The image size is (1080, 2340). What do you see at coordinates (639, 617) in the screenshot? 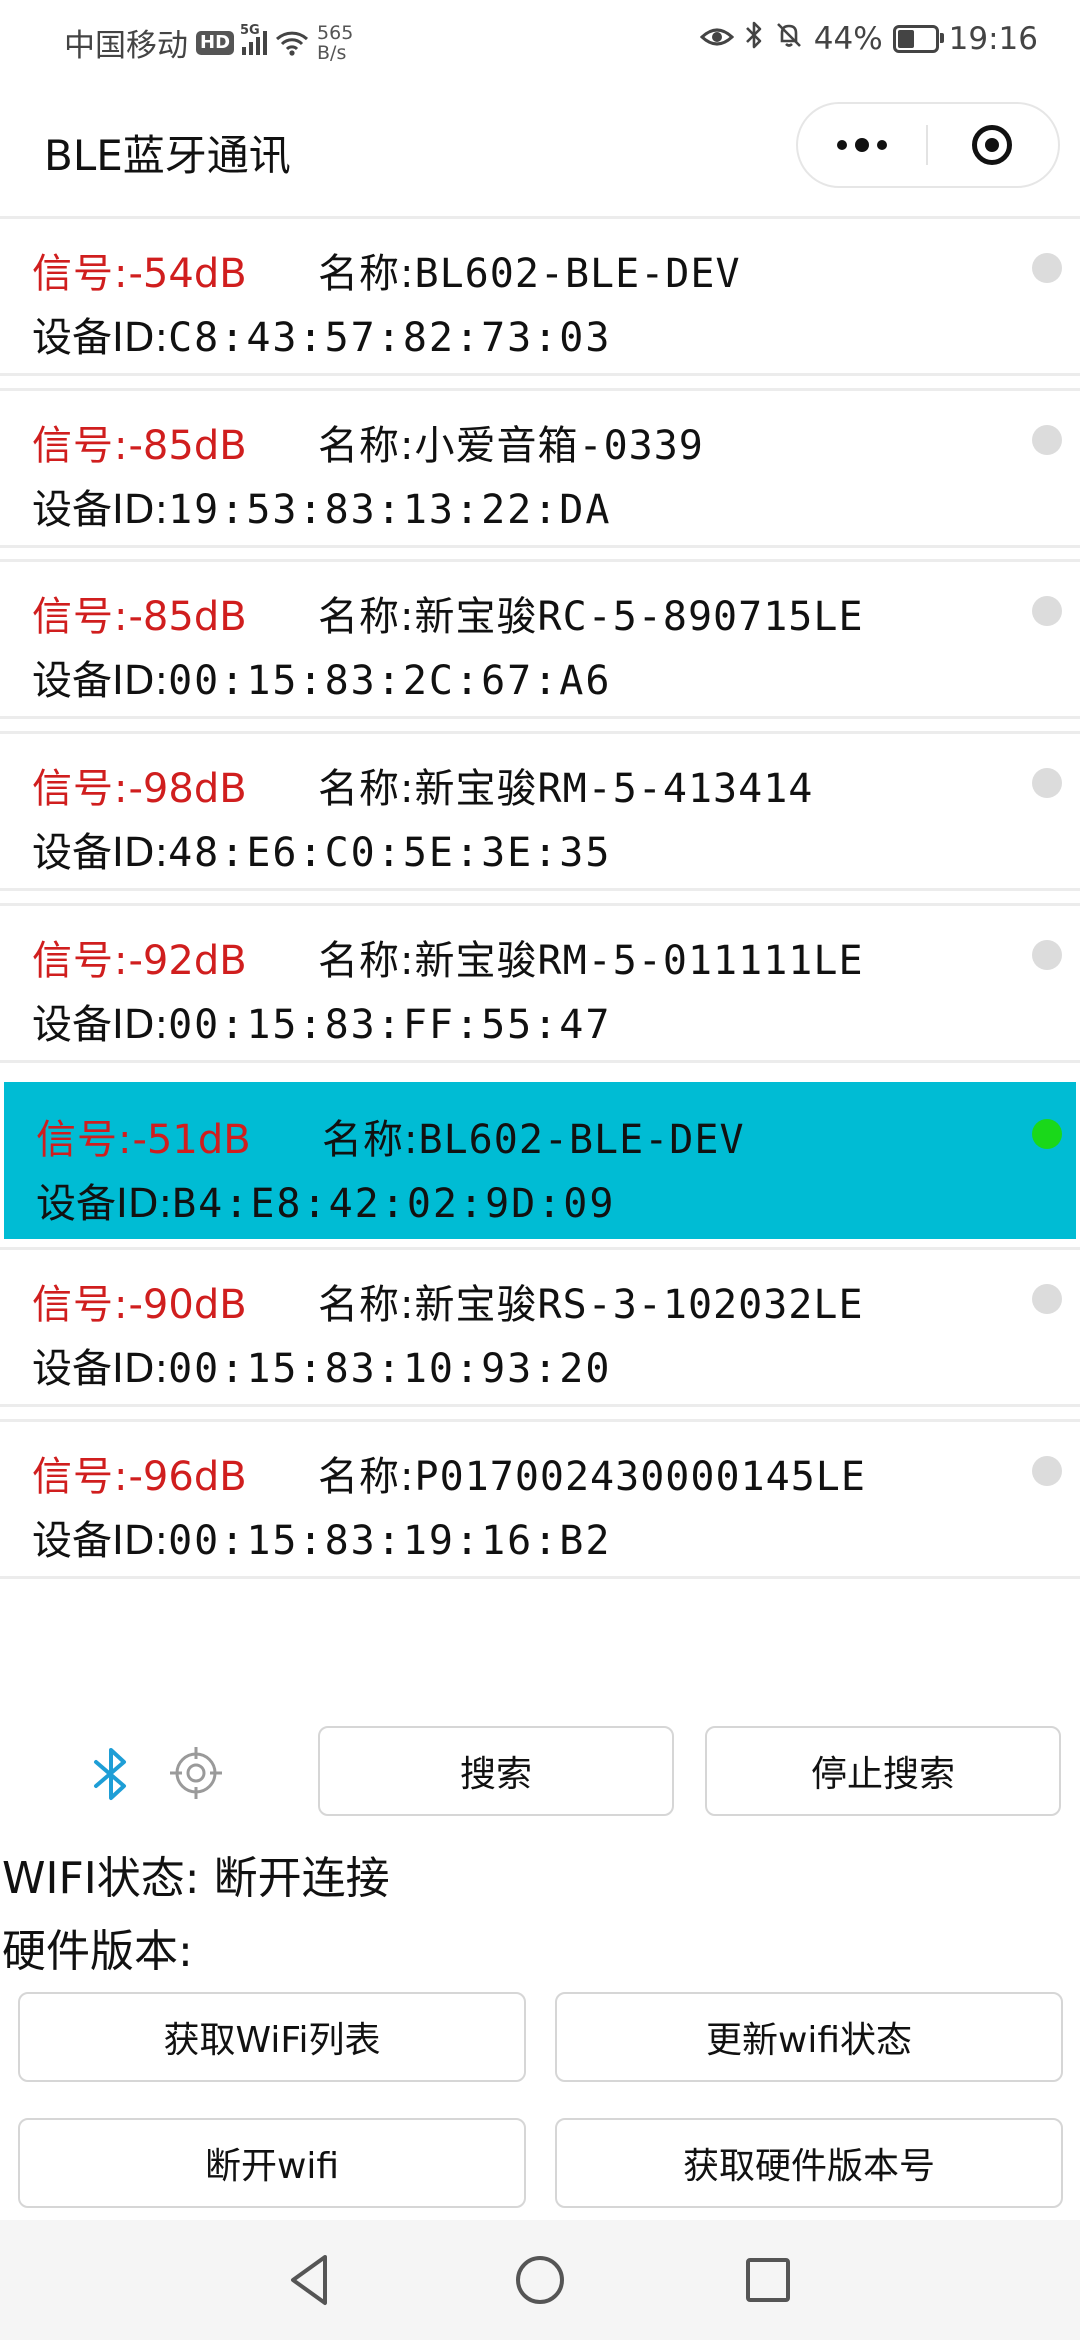
I see `name-value: 新宝骏RC-5-890715LE` at bounding box center [639, 617].